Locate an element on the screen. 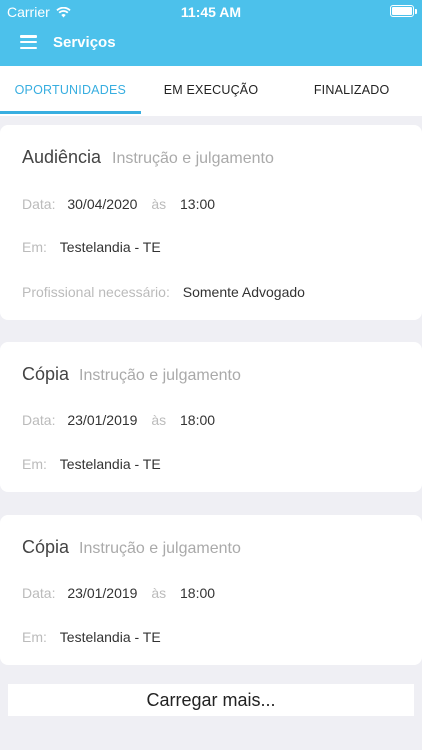 Image resolution: width=422 pixels, height=750 pixels. status-time: 11:45 AM is located at coordinates (211, 12).